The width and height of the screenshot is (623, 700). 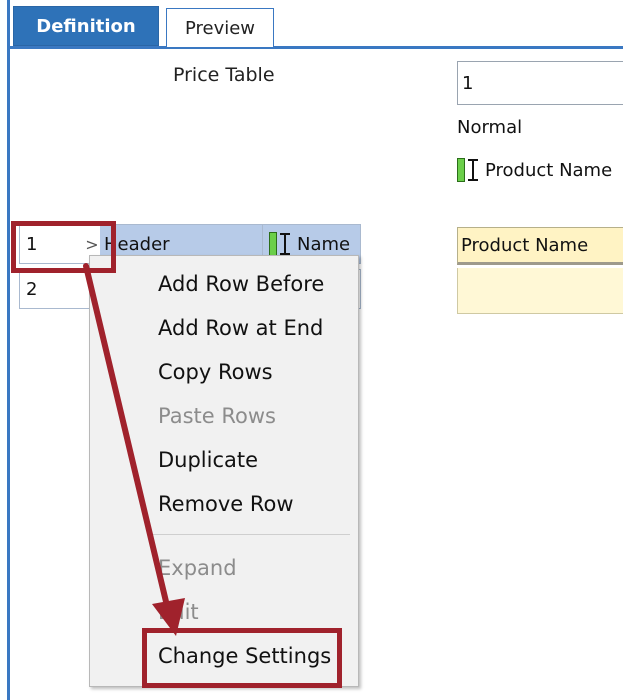 I want to click on annotation-arrow, so click(x=134, y=449).